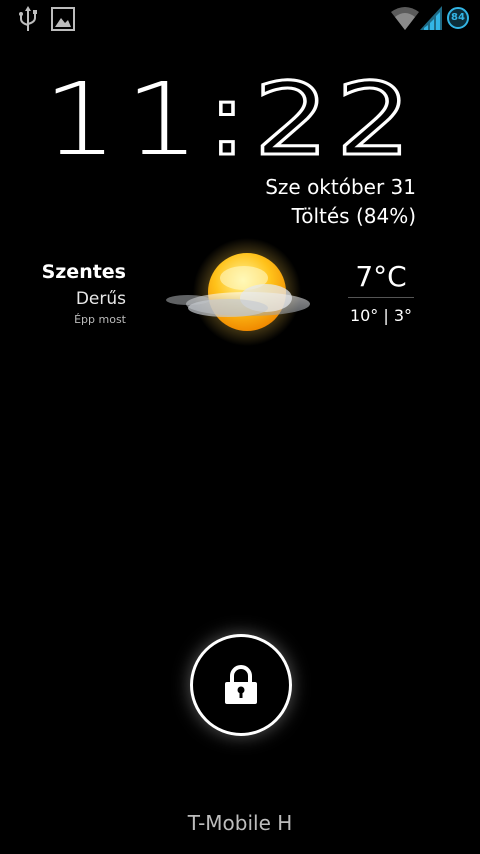 Image resolution: width=480 pixels, height=854 pixels. What do you see at coordinates (100, 299) in the screenshot?
I see `weather-condition: Derűs` at bounding box center [100, 299].